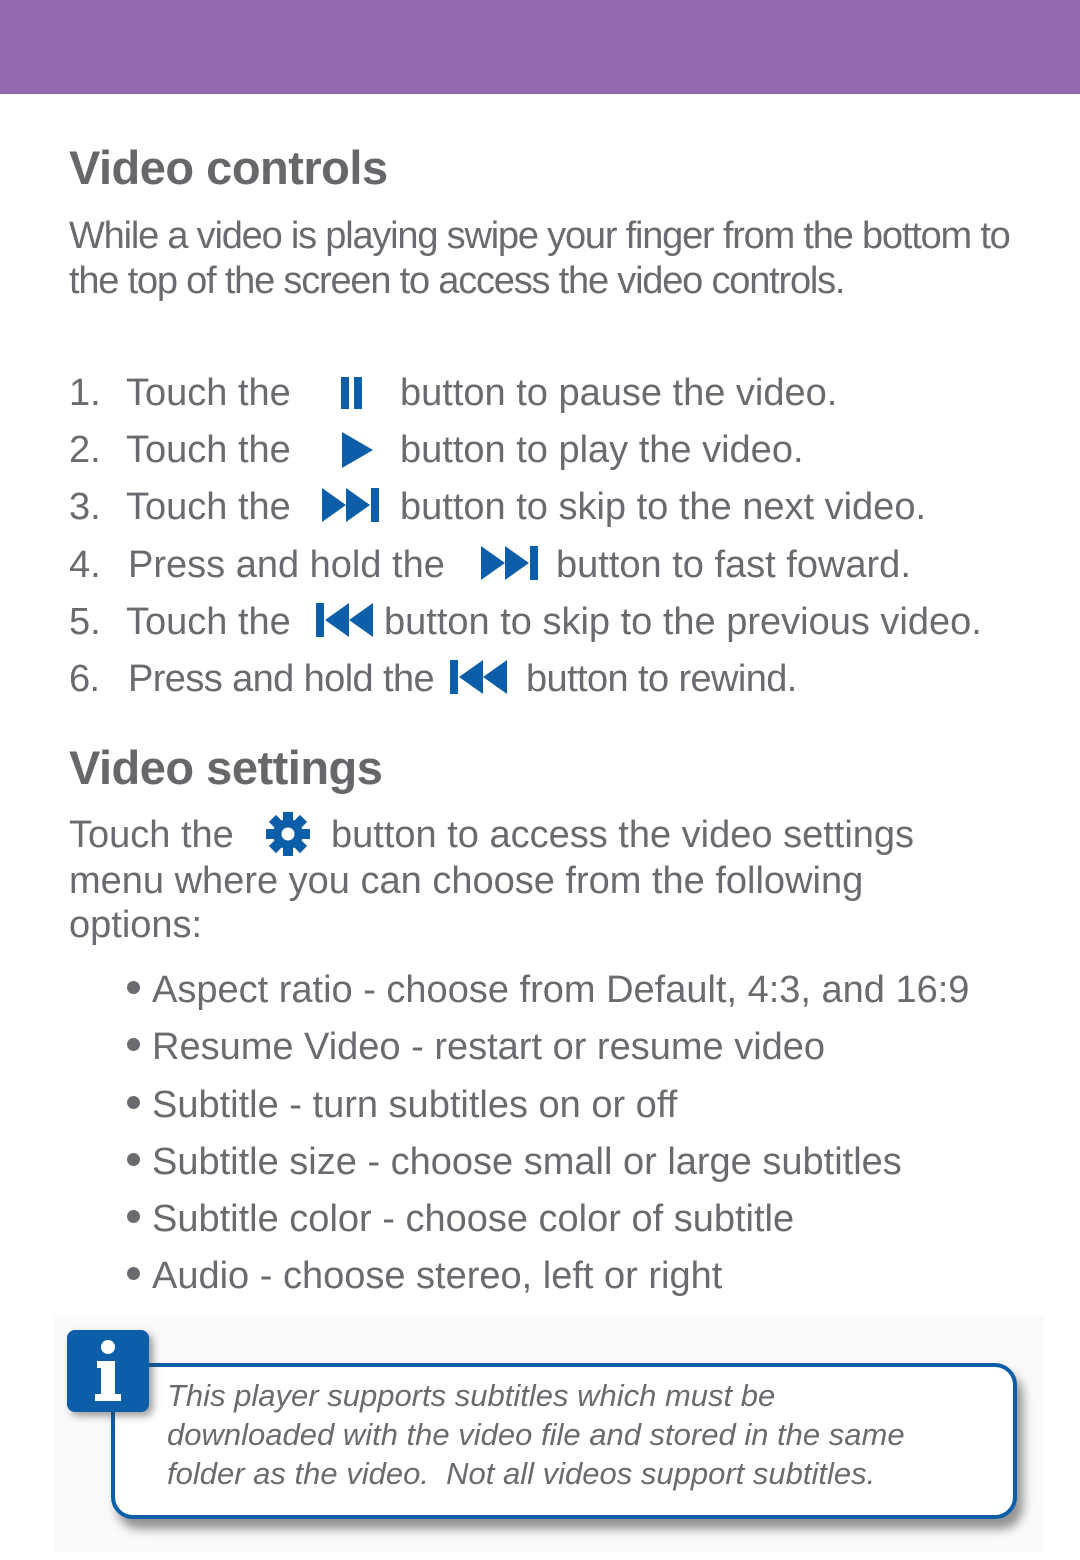 This screenshot has width=1080, height=1560. I want to click on video-controls-title: Video controls, so click(228, 167).